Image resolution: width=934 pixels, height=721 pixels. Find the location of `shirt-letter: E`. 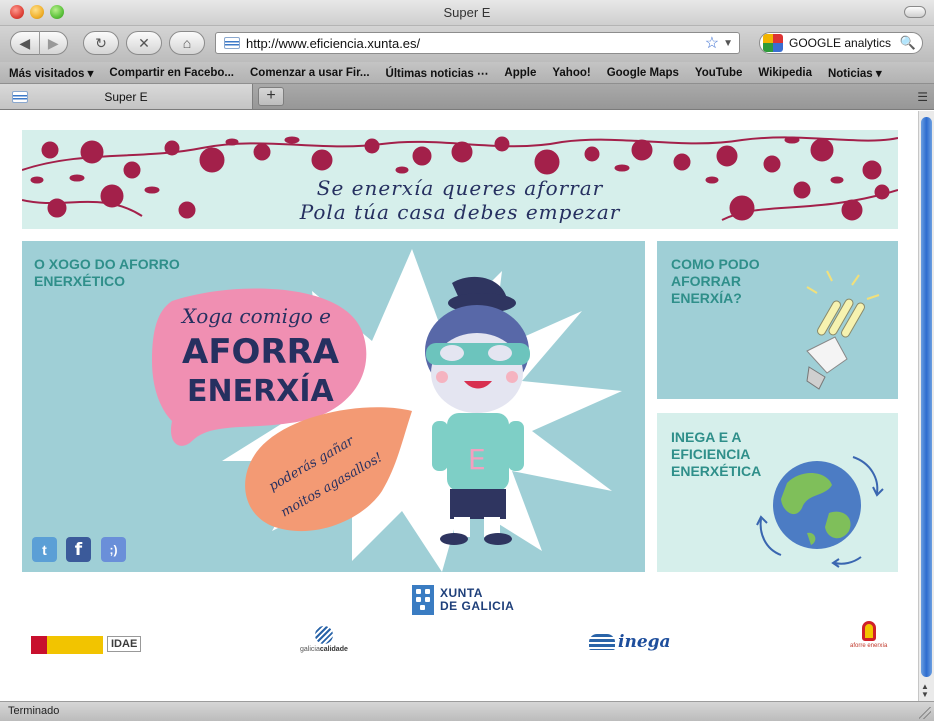

shirt-letter: E is located at coordinates (477, 459).